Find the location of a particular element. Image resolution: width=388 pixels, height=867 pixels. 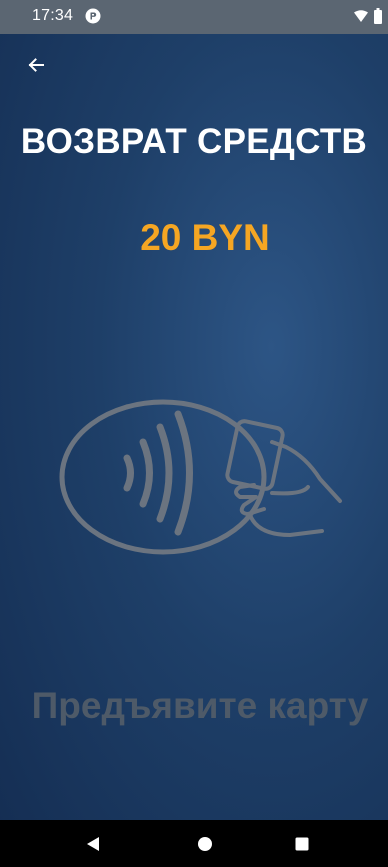

wifi-icon is located at coordinates (361, 16).